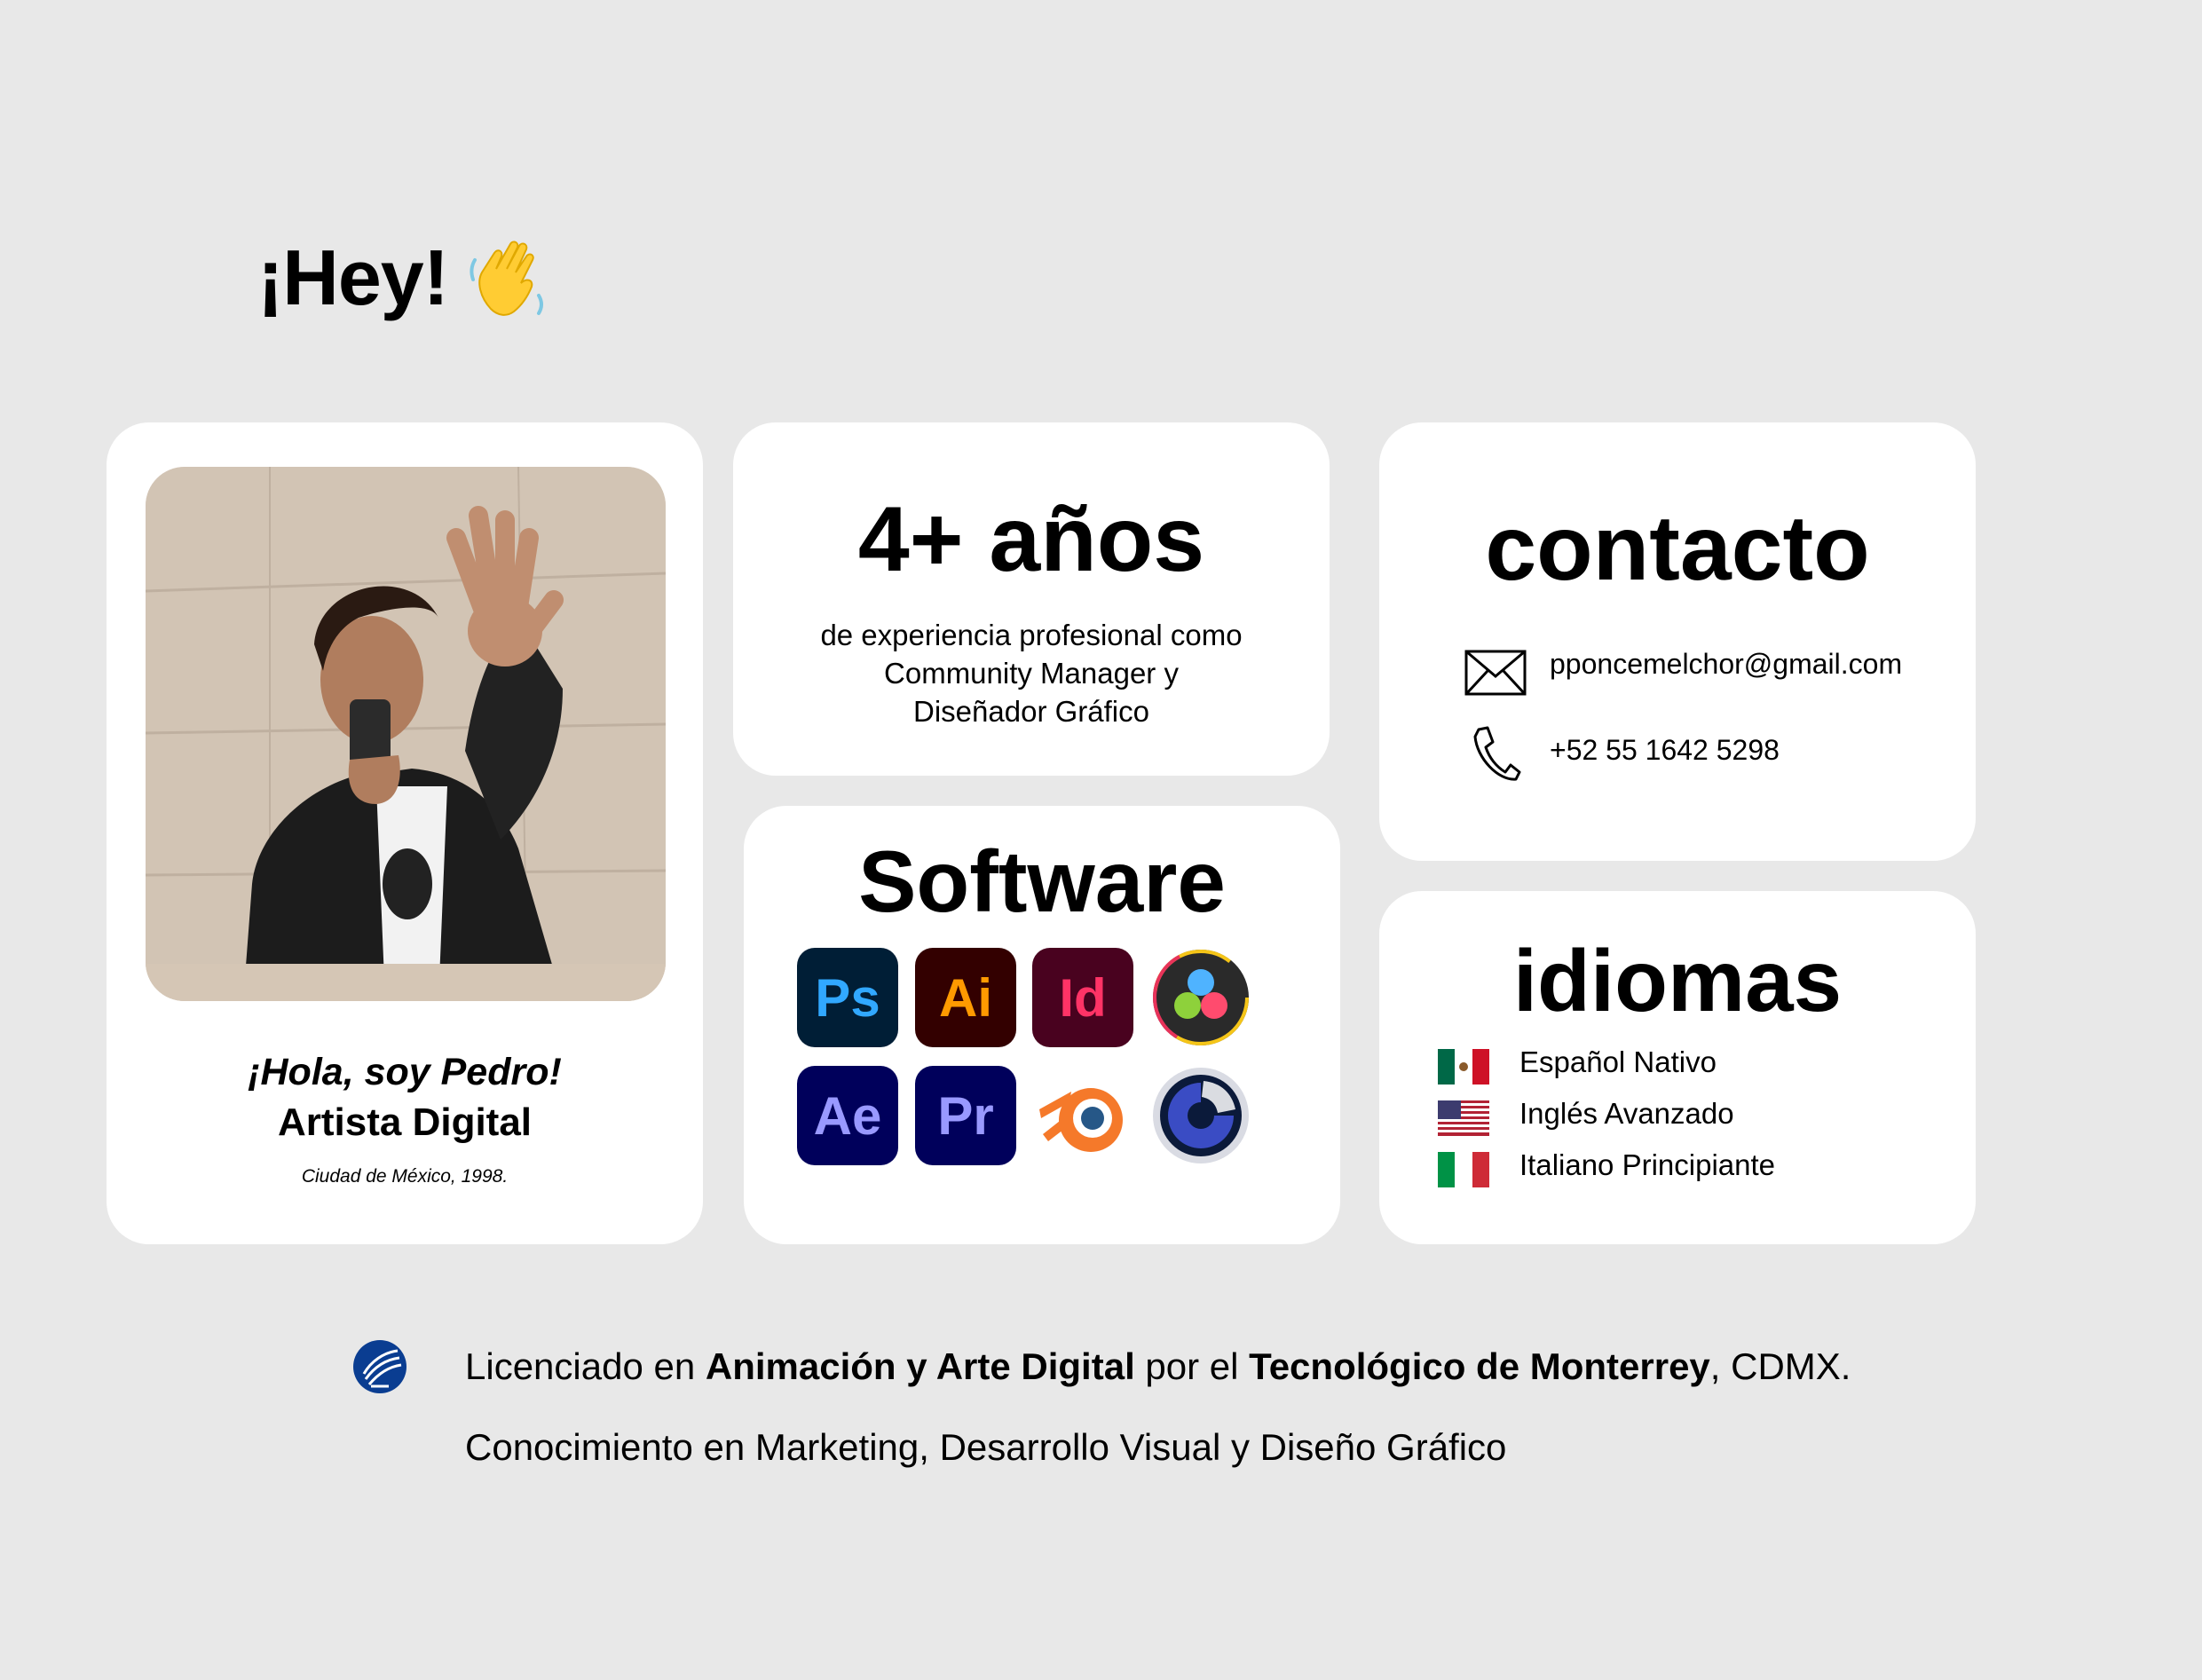 Image resolution: width=2202 pixels, height=1680 pixels. I want to click on photoshop-icon: Ps, so click(847, 997).